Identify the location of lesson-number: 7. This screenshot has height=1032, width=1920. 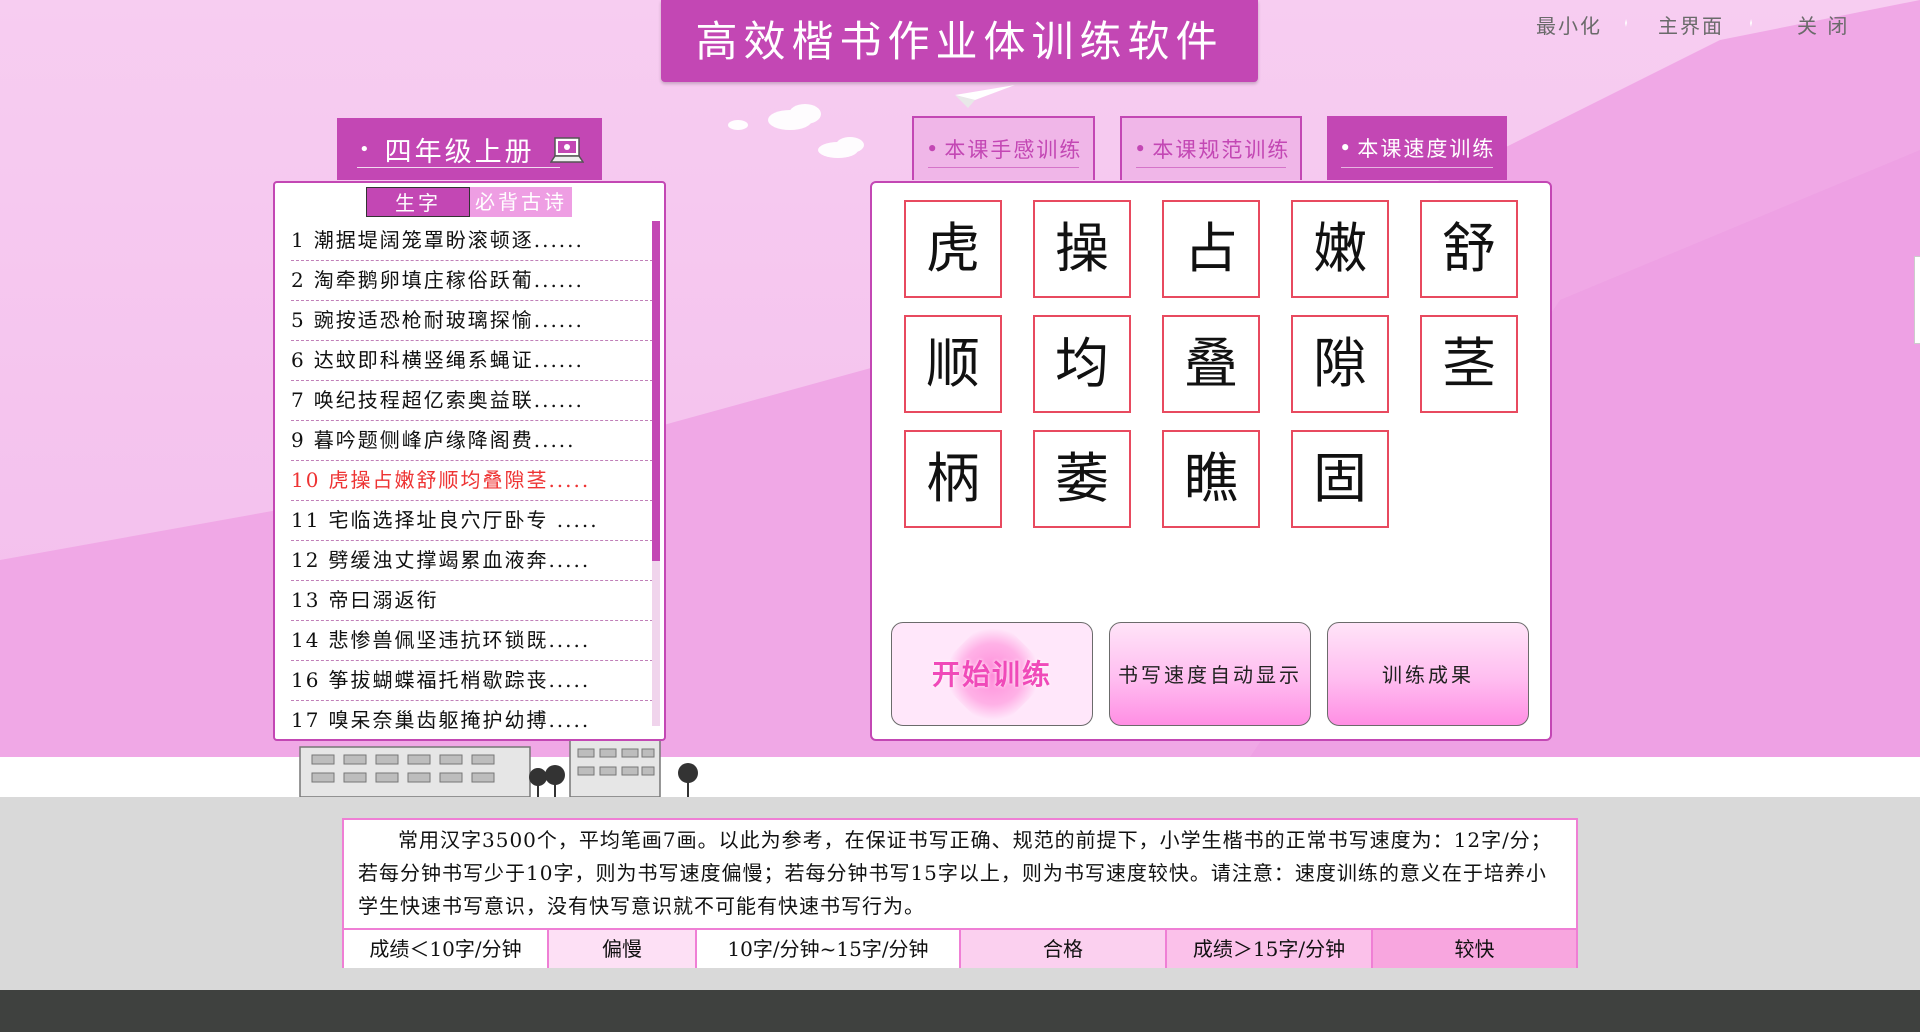
(298, 400).